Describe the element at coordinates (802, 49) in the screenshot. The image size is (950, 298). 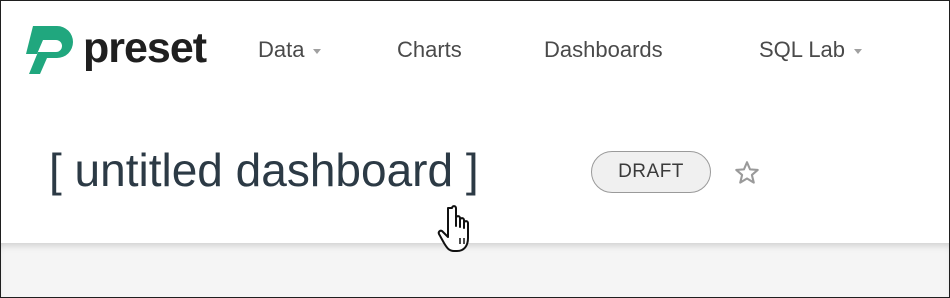
I see `nav-item-label: SQL Lab` at that location.